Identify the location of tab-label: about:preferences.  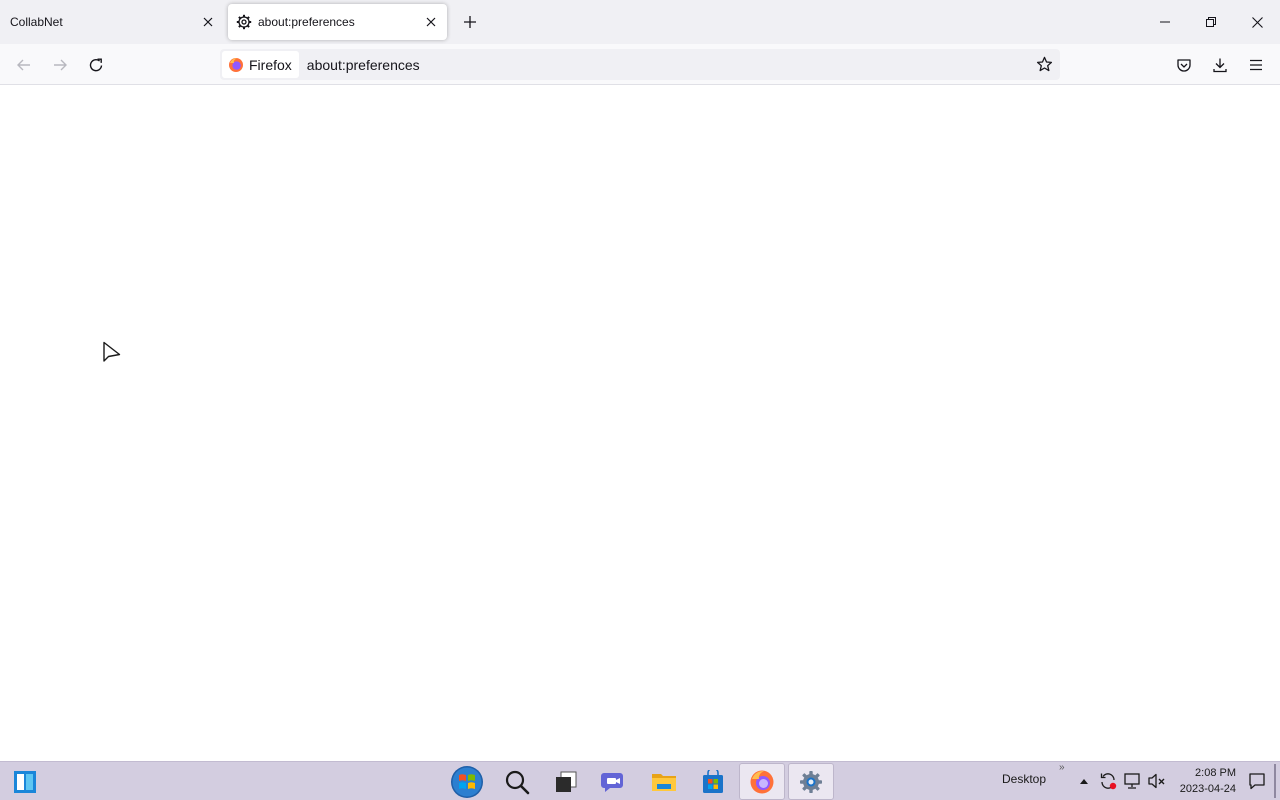
(306, 22).